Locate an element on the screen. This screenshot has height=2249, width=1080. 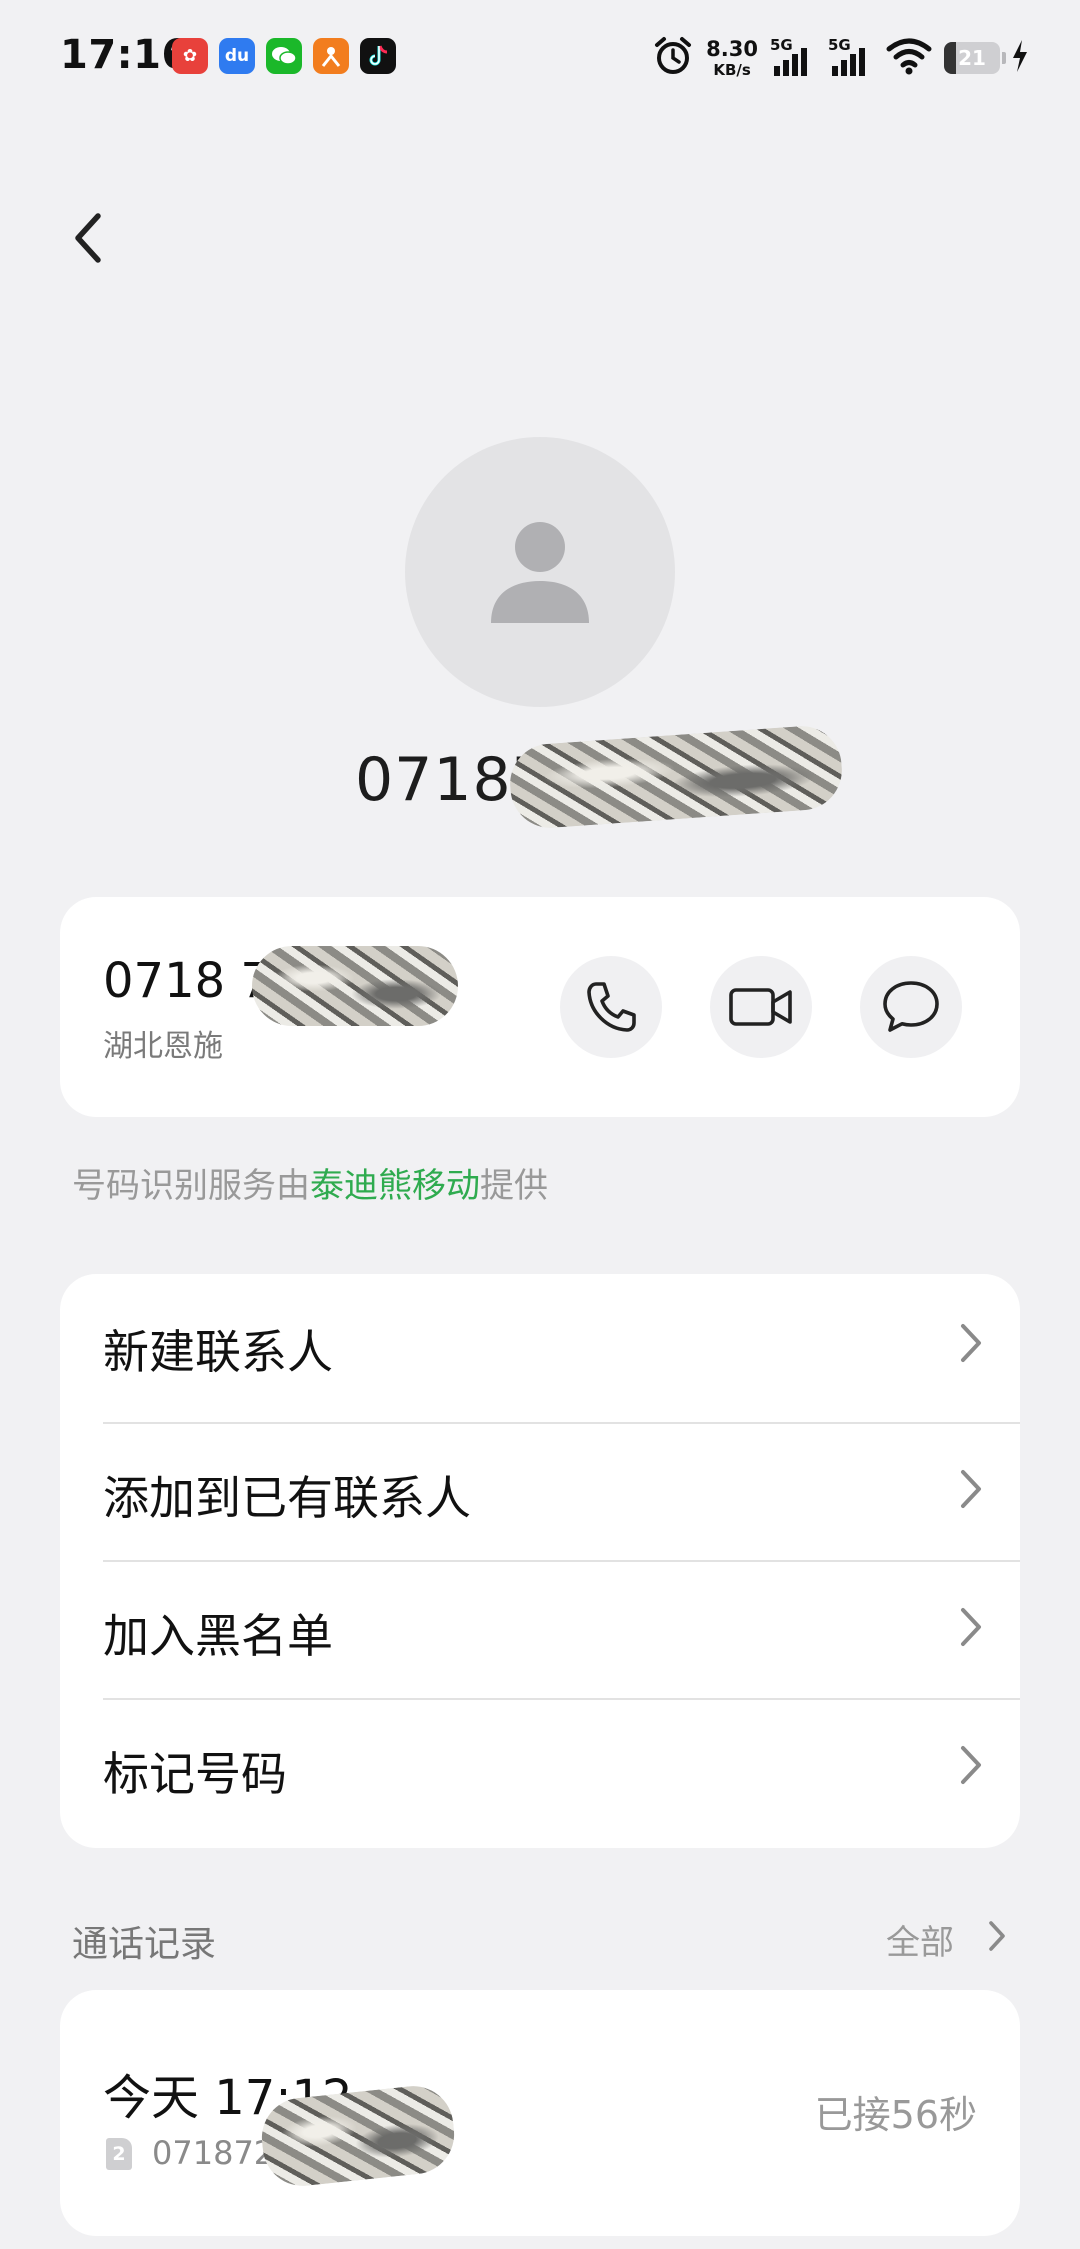
battery-icon: 21 is located at coordinates (975, 58).